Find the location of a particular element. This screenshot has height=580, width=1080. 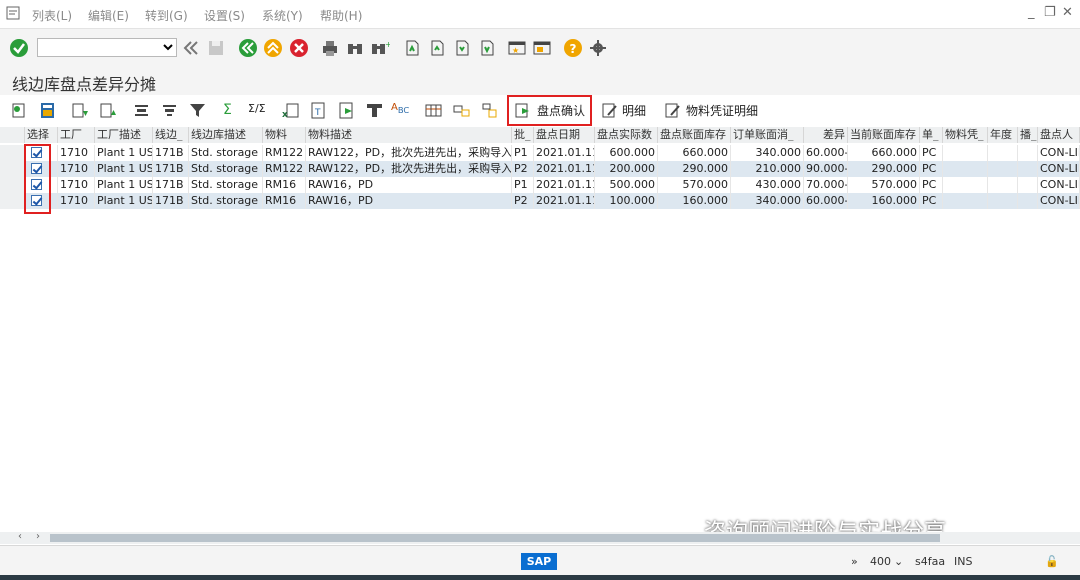

cell-actual-qty: 500.000 is located at coordinates (626, 185).